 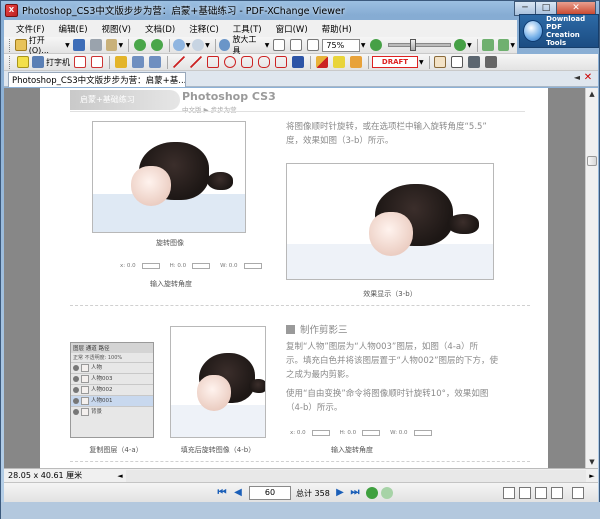 I want to click on comment-button, so click(x=22, y=62).